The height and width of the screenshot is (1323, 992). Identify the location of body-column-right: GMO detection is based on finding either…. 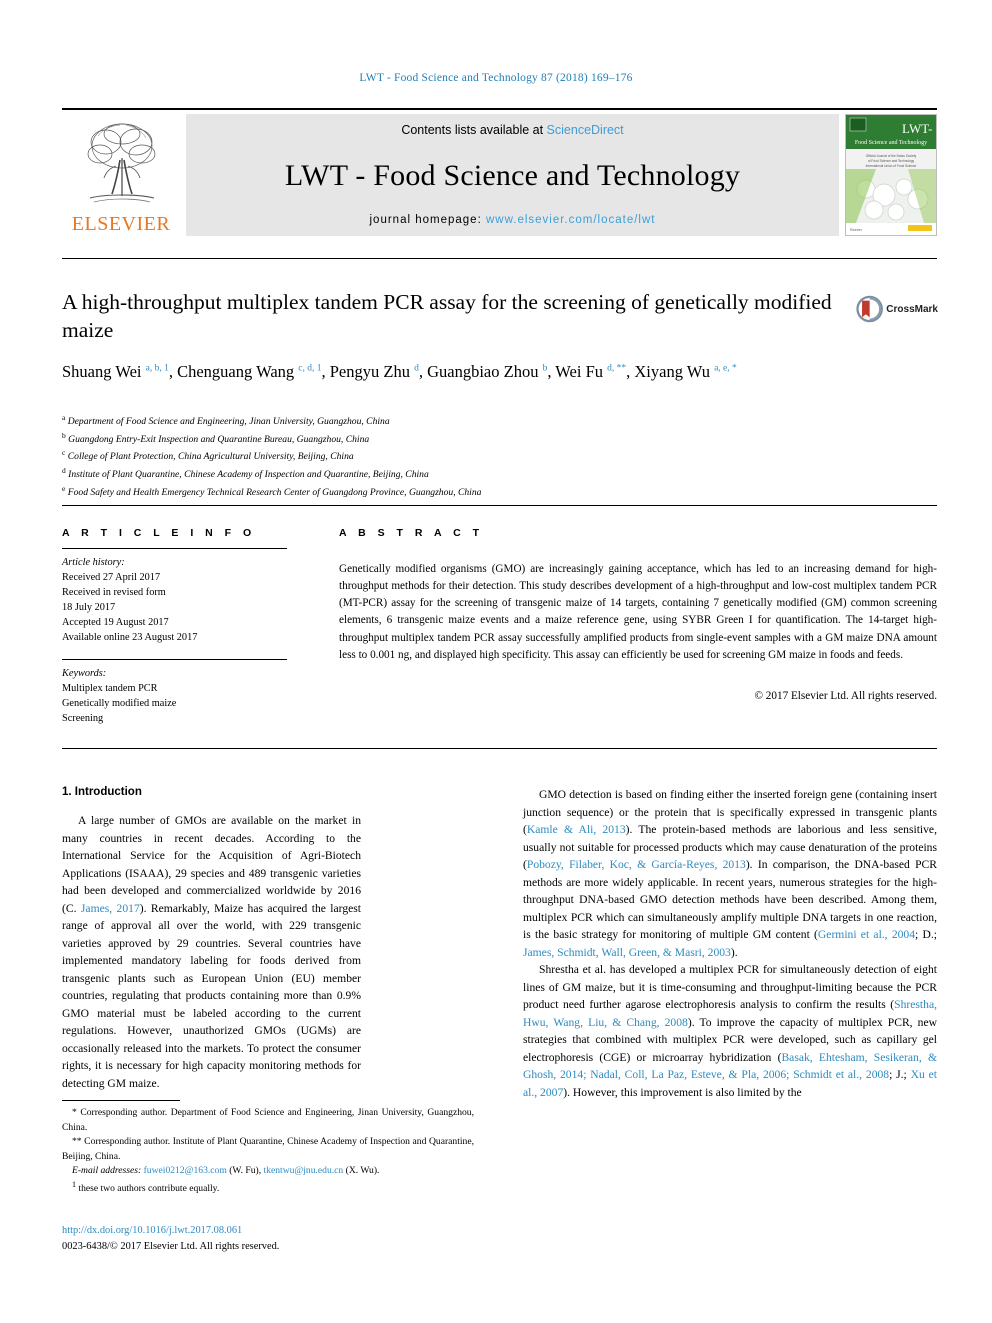
(730, 943).